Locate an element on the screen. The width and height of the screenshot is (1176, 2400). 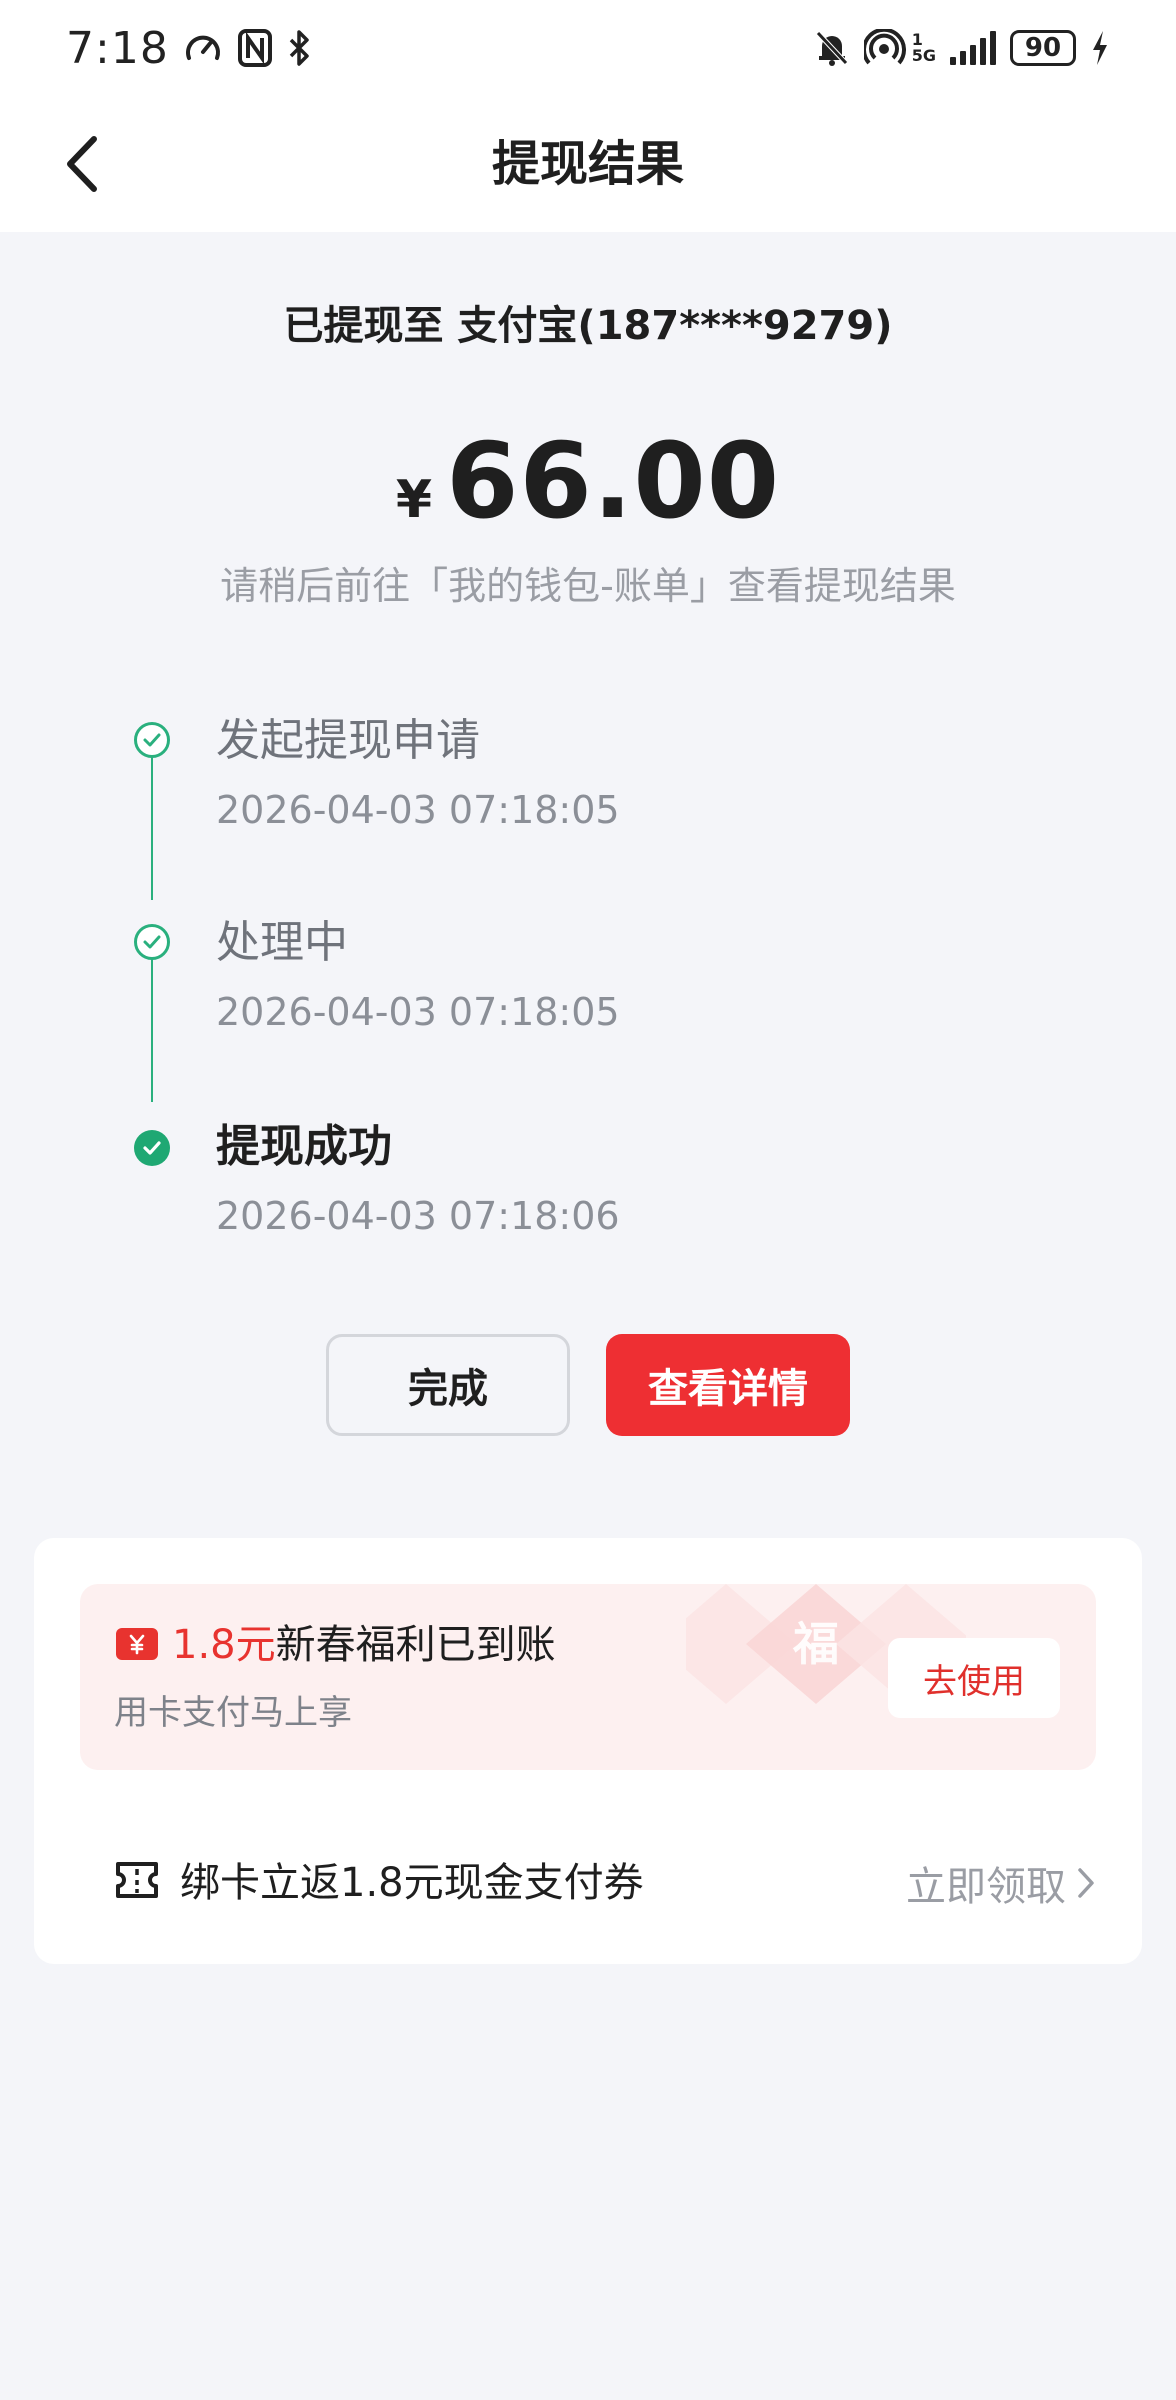
timeline-step: 发起提现申请 2026-04-03 07:18:05 is located at coordinates (588, 778).